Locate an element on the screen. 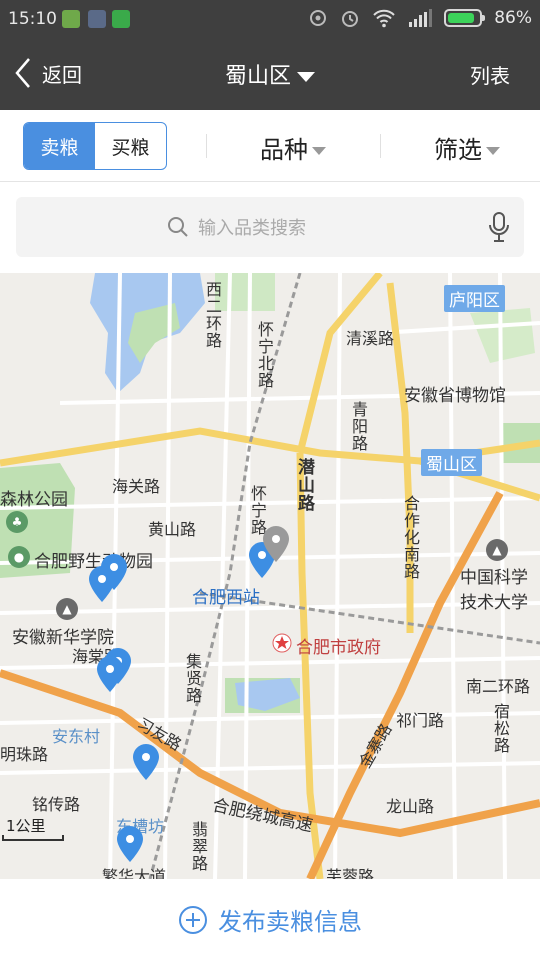 The width and height of the screenshot is (540, 960). filter-dropdown: 筛选 is located at coordinates (467, 147).